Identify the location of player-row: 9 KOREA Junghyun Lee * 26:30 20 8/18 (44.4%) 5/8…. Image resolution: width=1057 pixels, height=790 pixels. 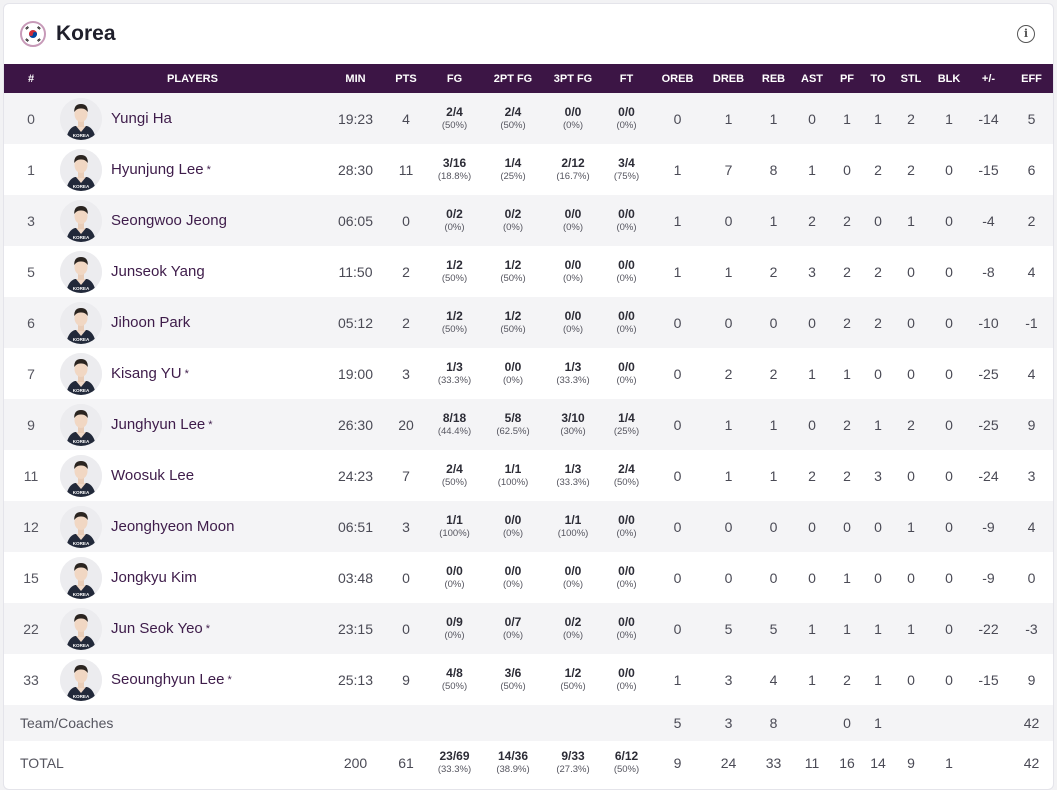
(528, 424).